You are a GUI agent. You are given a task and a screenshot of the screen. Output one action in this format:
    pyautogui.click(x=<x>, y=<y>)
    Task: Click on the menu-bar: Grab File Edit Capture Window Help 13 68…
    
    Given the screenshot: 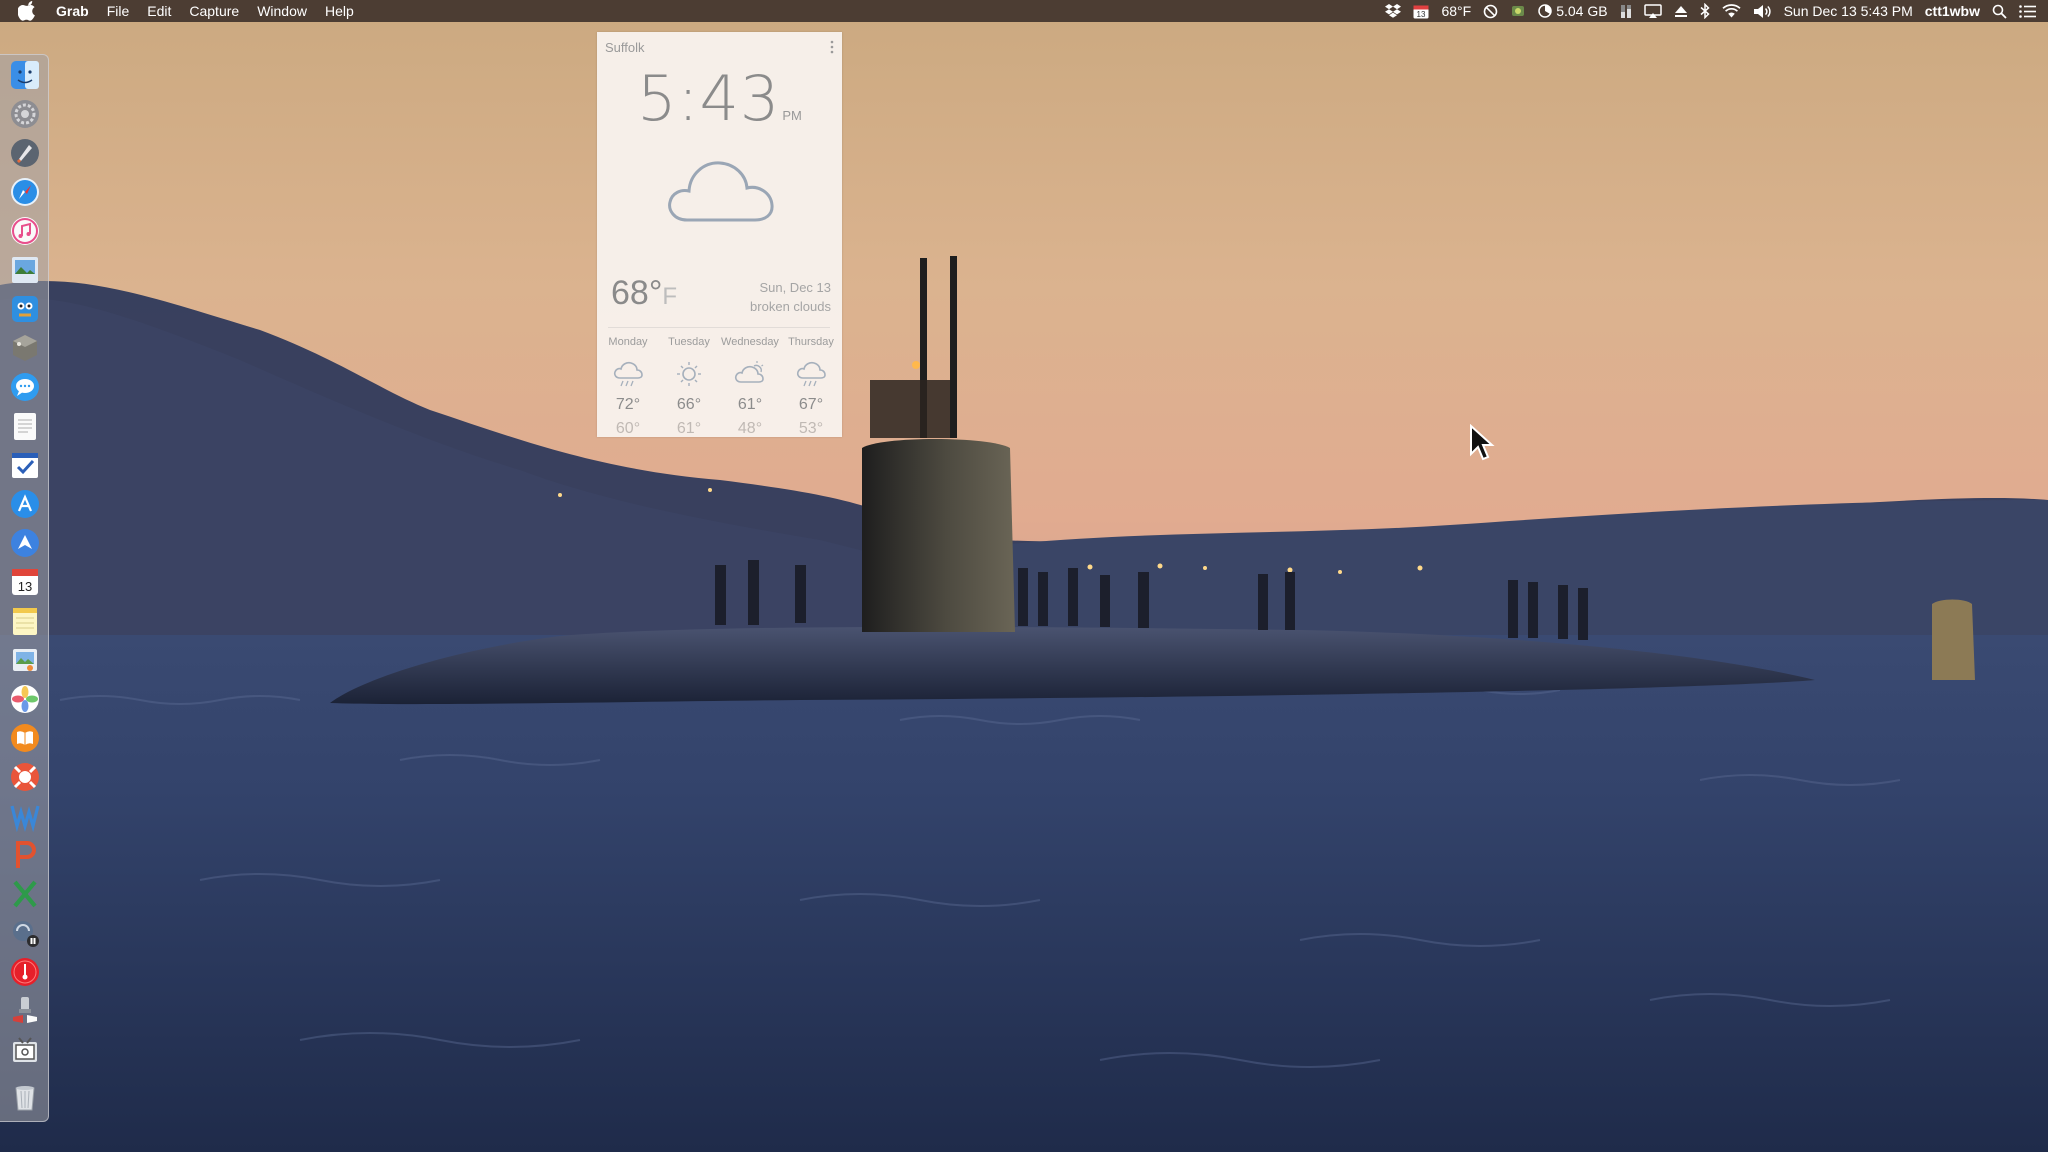 What is the action you would take?
    pyautogui.click(x=1024, y=11)
    